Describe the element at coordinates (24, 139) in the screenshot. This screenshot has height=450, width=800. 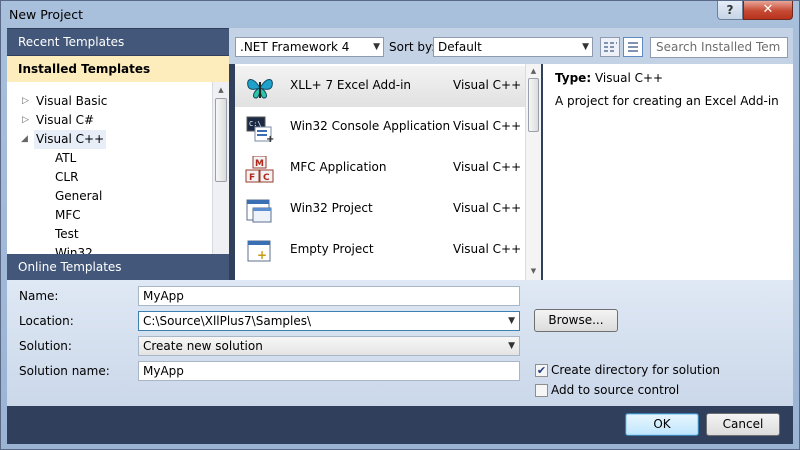
I see `collapse-arrow-icon: ◢` at that location.